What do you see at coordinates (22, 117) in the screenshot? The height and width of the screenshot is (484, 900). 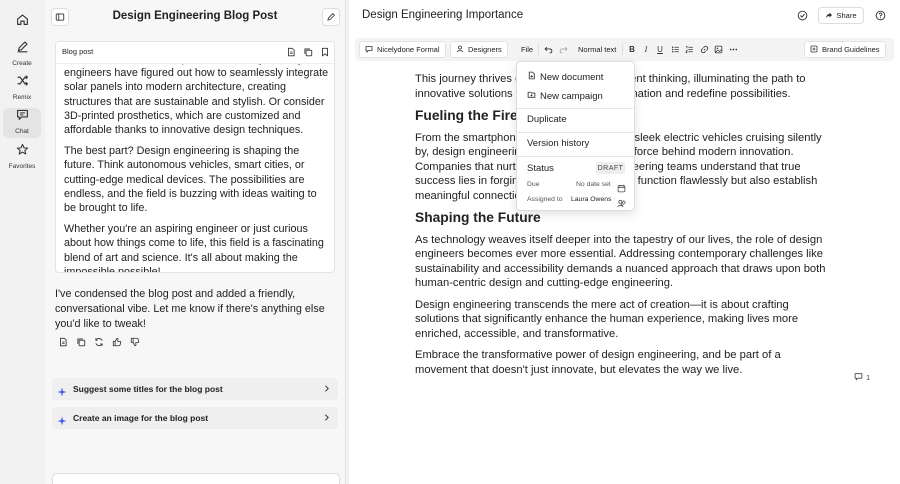 I see `chat-icon` at bounding box center [22, 117].